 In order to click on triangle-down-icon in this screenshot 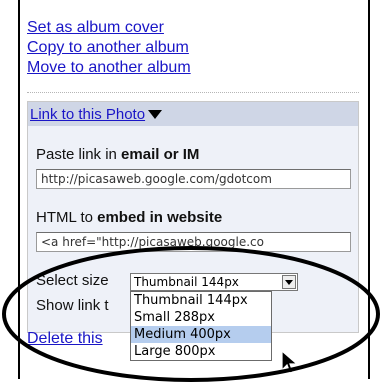, I will do `click(155, 114)`.